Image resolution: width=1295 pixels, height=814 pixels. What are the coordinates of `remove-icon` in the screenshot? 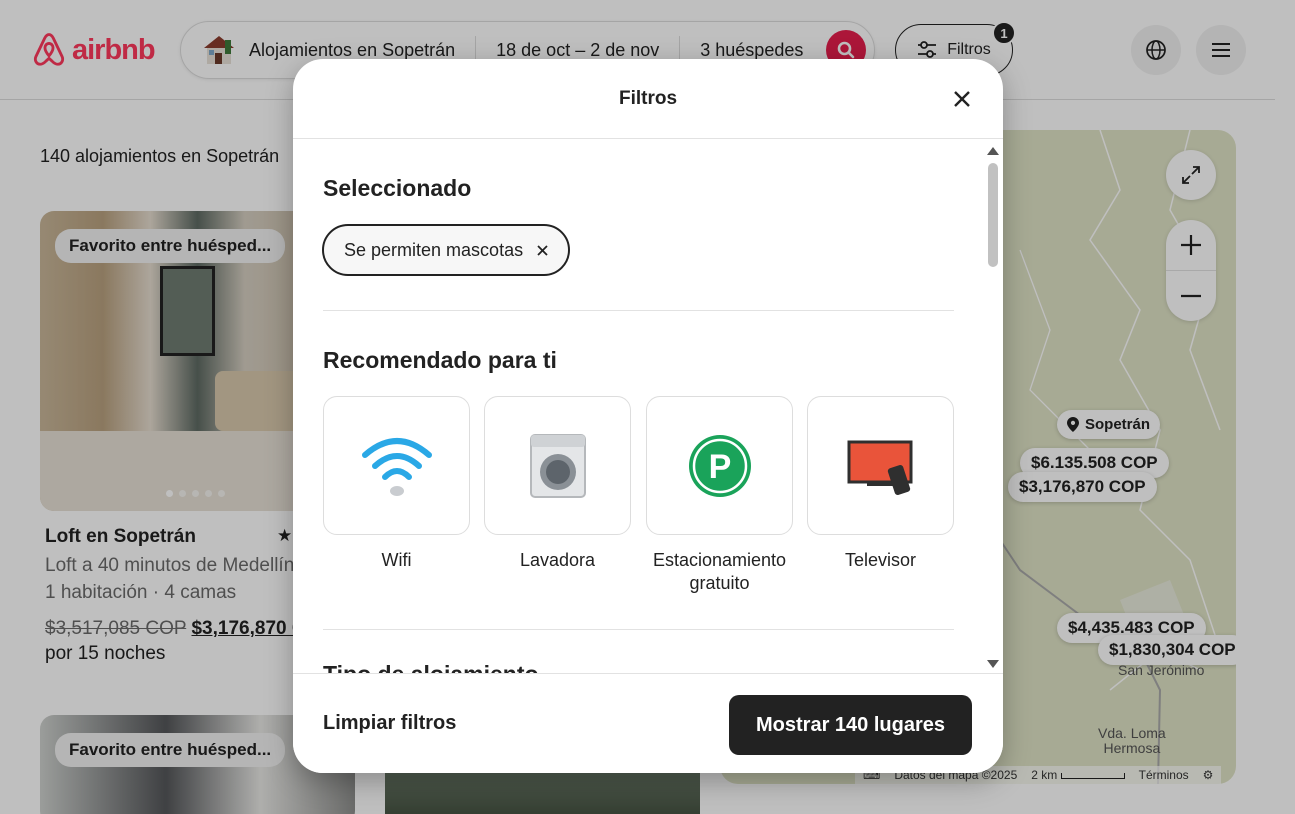 It's located at (542, 250).